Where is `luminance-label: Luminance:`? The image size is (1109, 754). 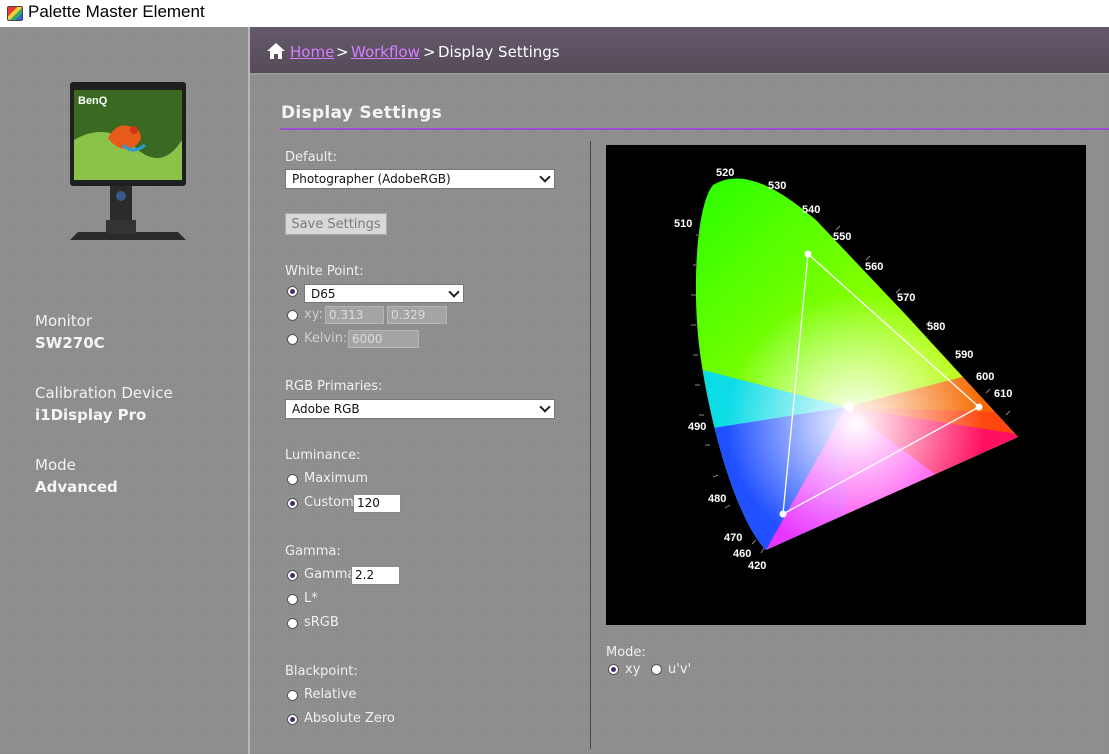 luminance-label: Luminance: is located at coordinates (323, 455).